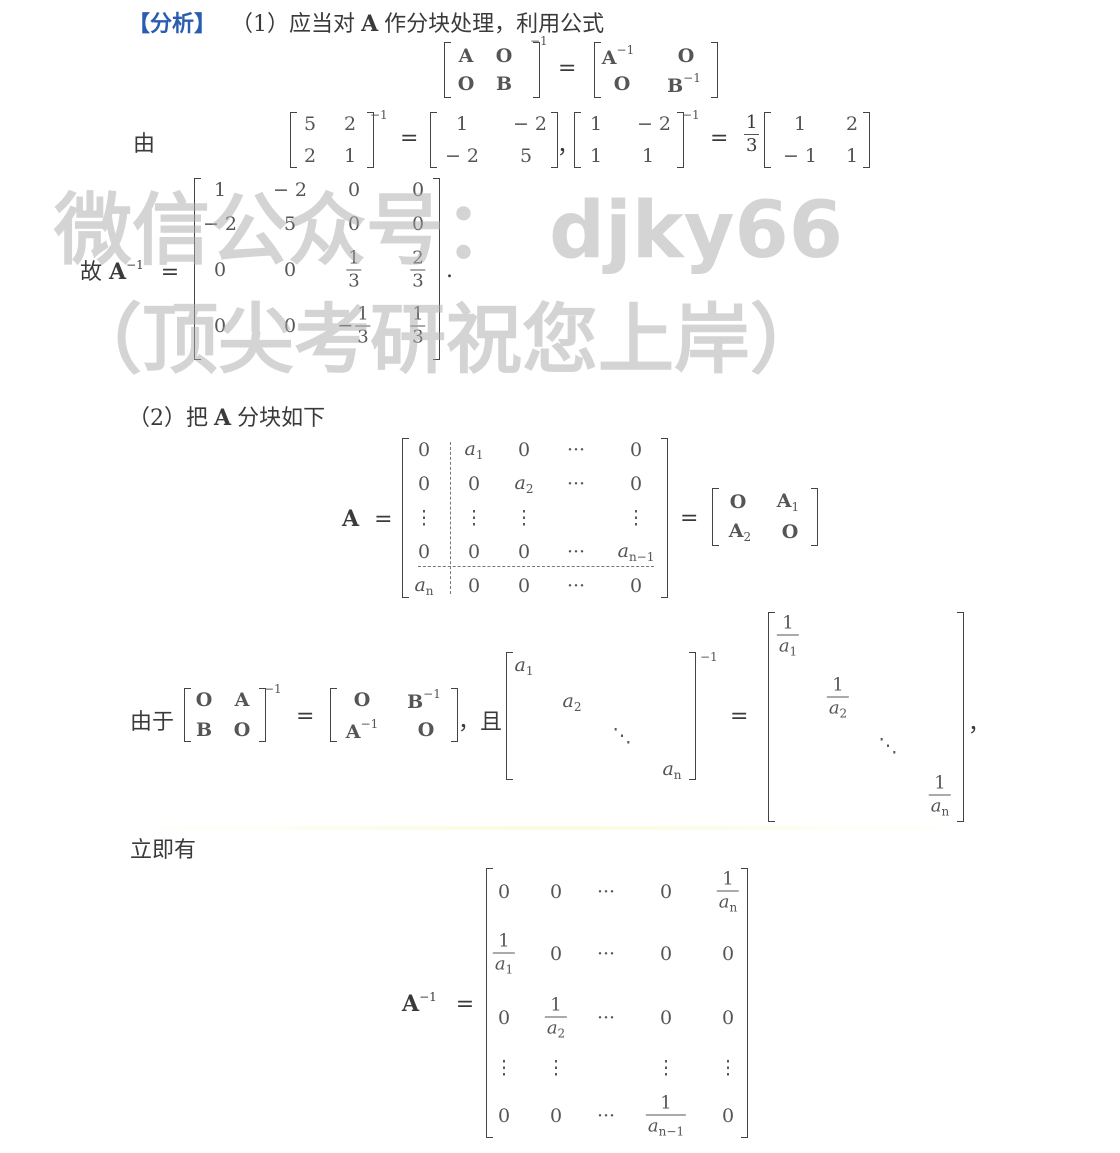  Describe the element at coordinates (204, 730) in the screenshot. I see `youyu-m1-c: B` at that location.